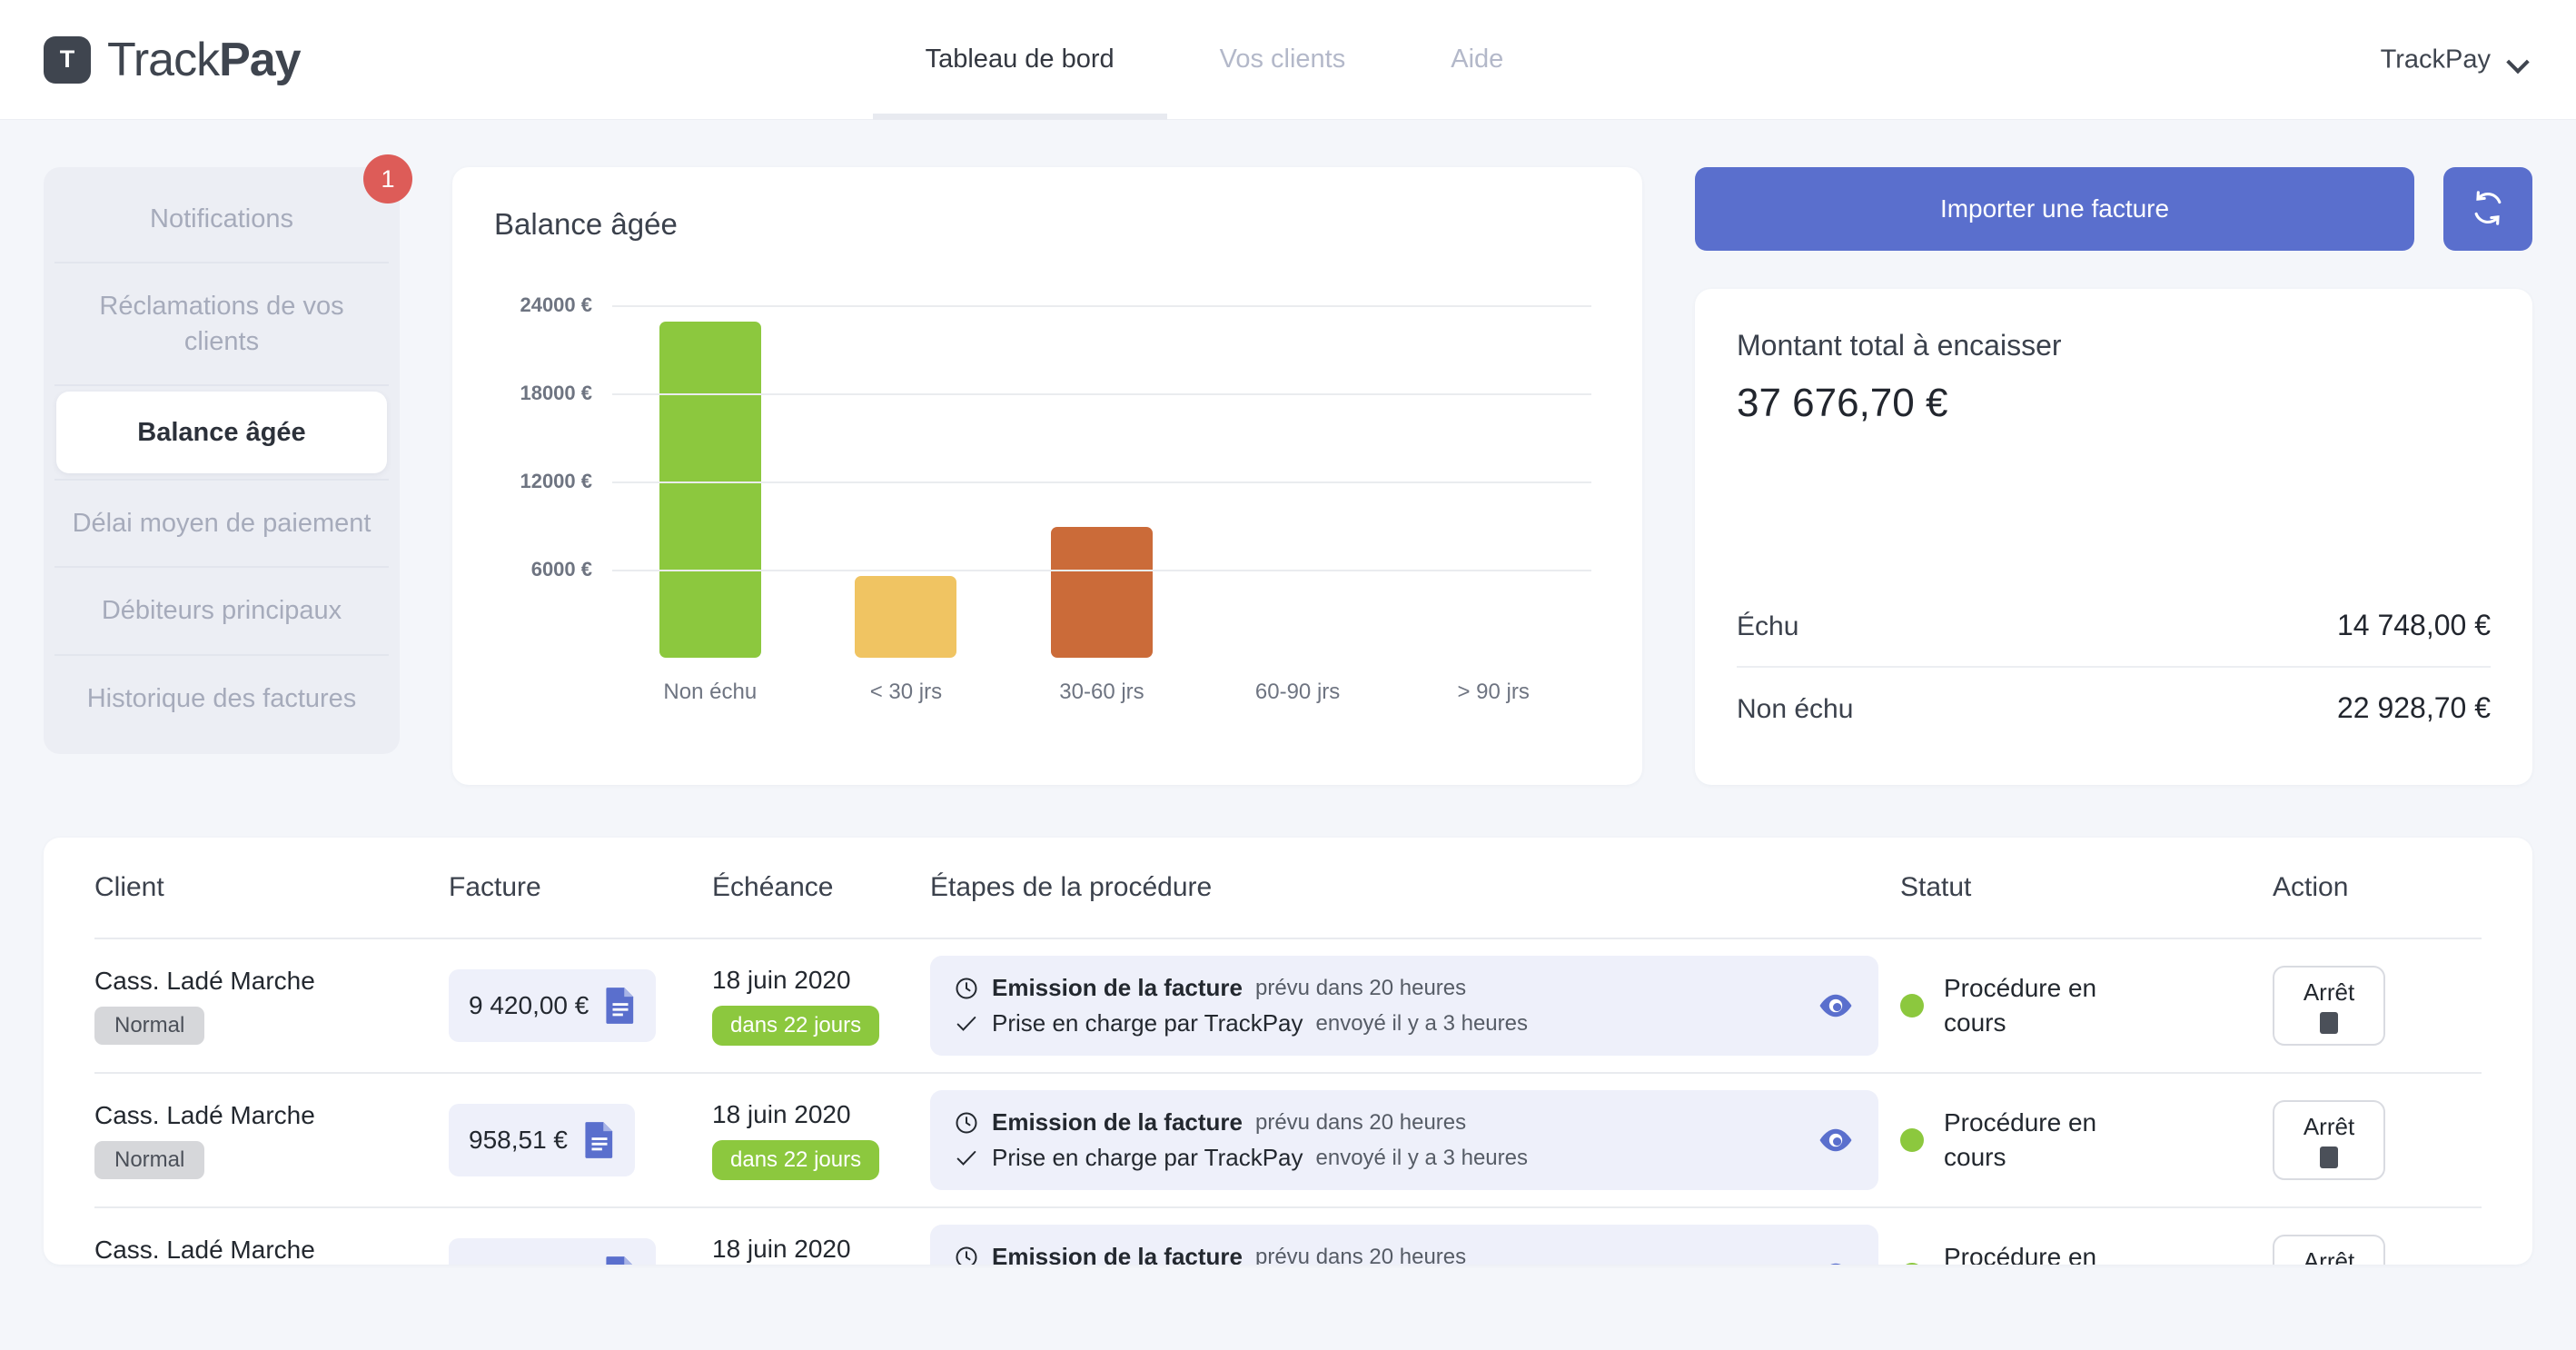 This screenshot has width=2576, height=1350. I want to click on cell-facture: 3 120,00 €, so click(580, 1252).